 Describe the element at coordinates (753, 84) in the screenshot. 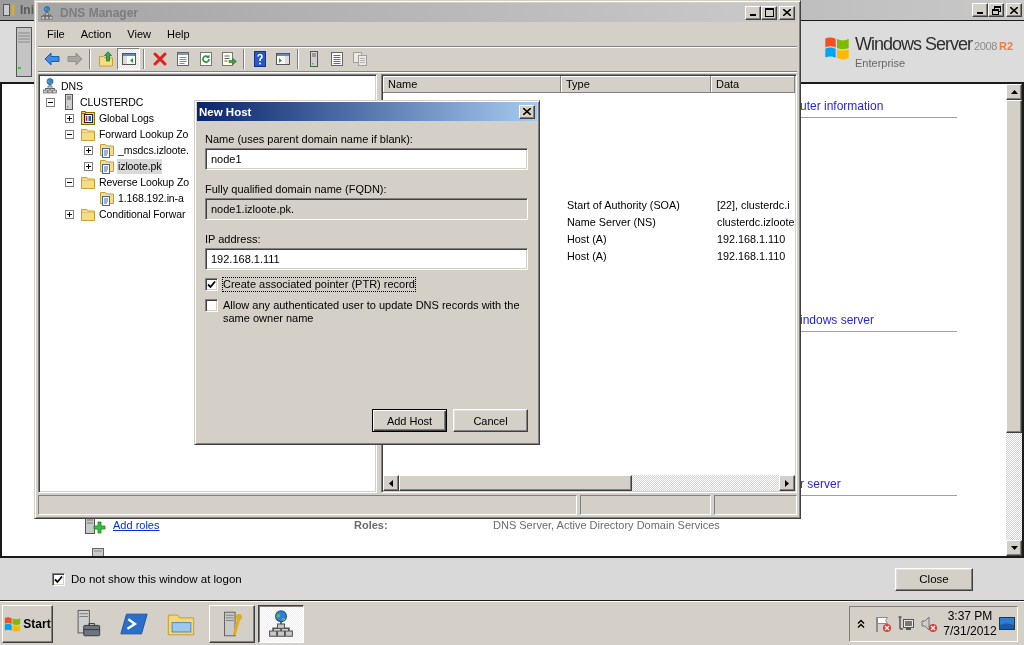

I see `column-header: Data` at that location.